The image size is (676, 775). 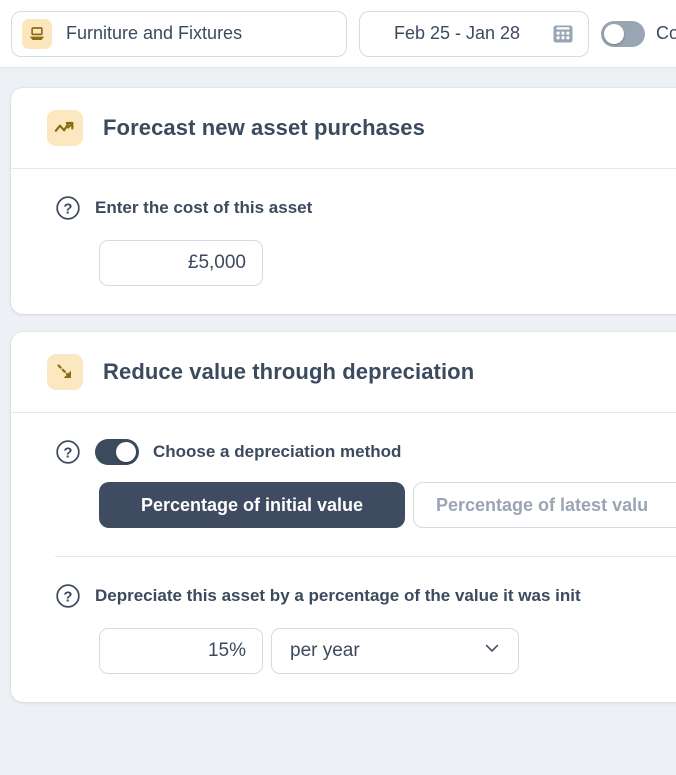 I want to click on compare-toggle-label: Co, so click(x=666, y=33).